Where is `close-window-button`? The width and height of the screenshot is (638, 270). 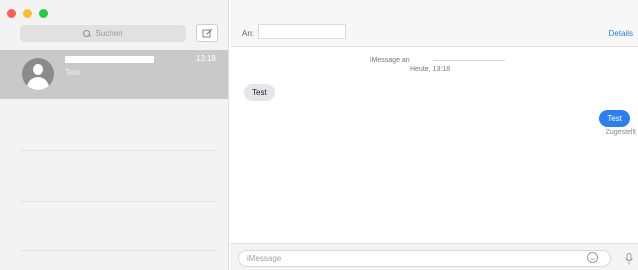
close-window-button is located at coordinates (11, 13).